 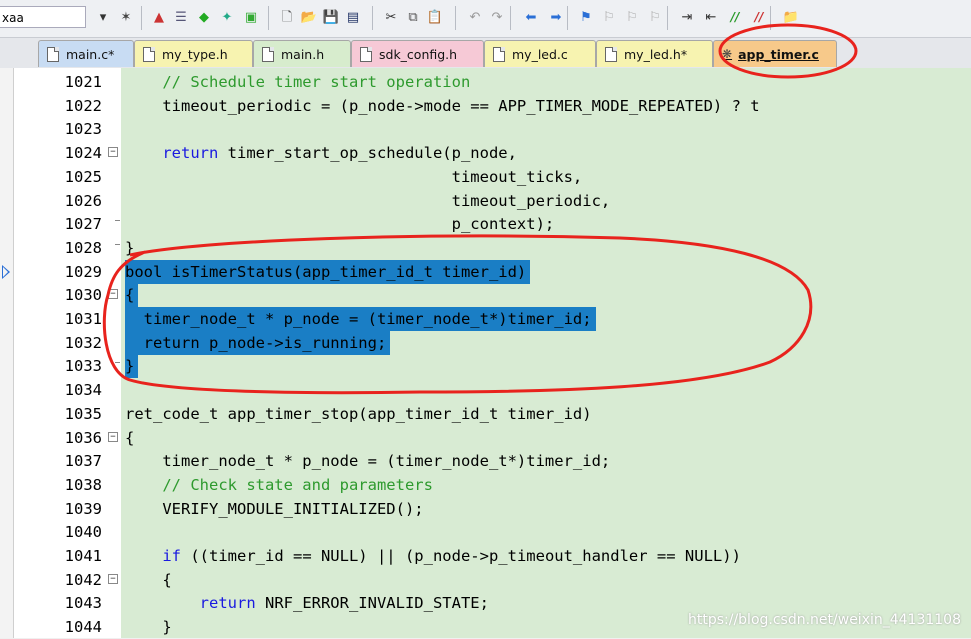 I want to click on code-line: 1040, so click(x=485, y=532).